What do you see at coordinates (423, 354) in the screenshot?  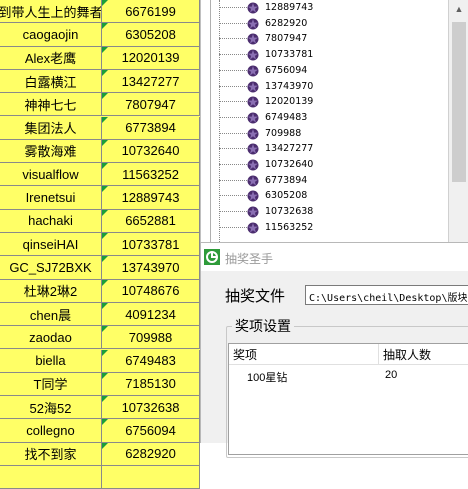 I see `column-header-count: 抽取人数` at bounding box center [423, 354].